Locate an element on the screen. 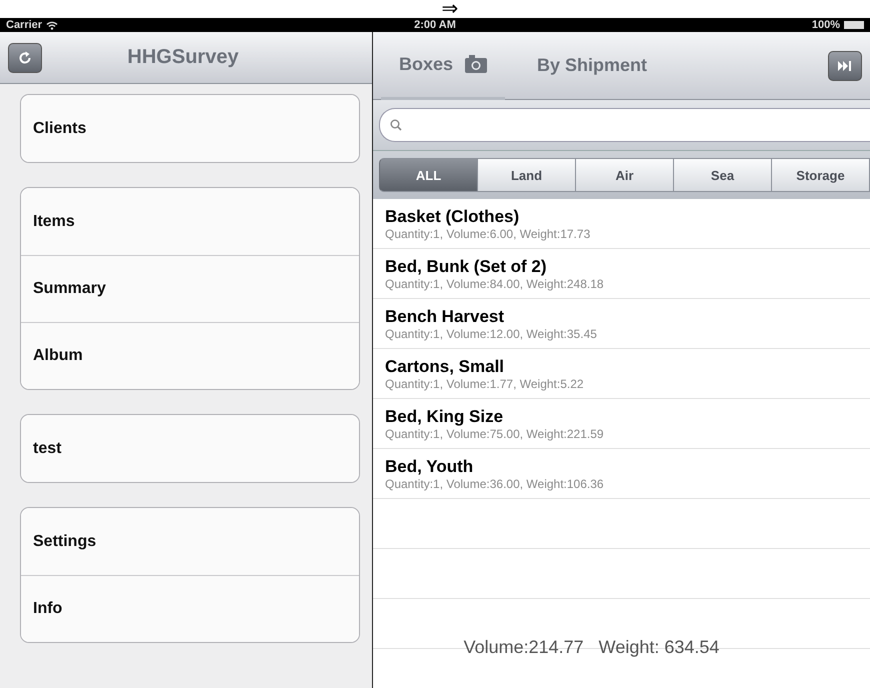  item-details: Quantity:1, Volume:6.00, Weight:17.73 is located at coordinates (488, 233).